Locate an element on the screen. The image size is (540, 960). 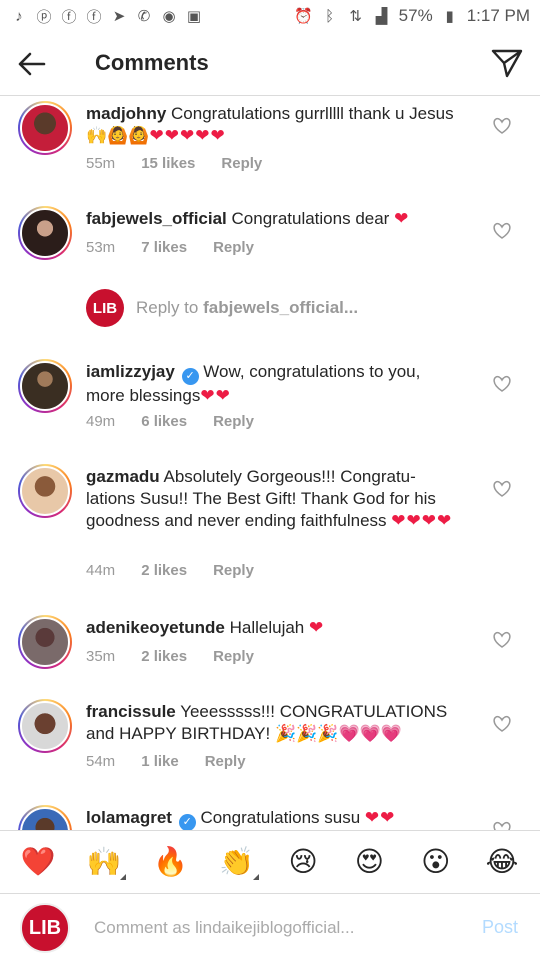
comment-username: adenikeoyetunde is located at coordinates (155, 627).